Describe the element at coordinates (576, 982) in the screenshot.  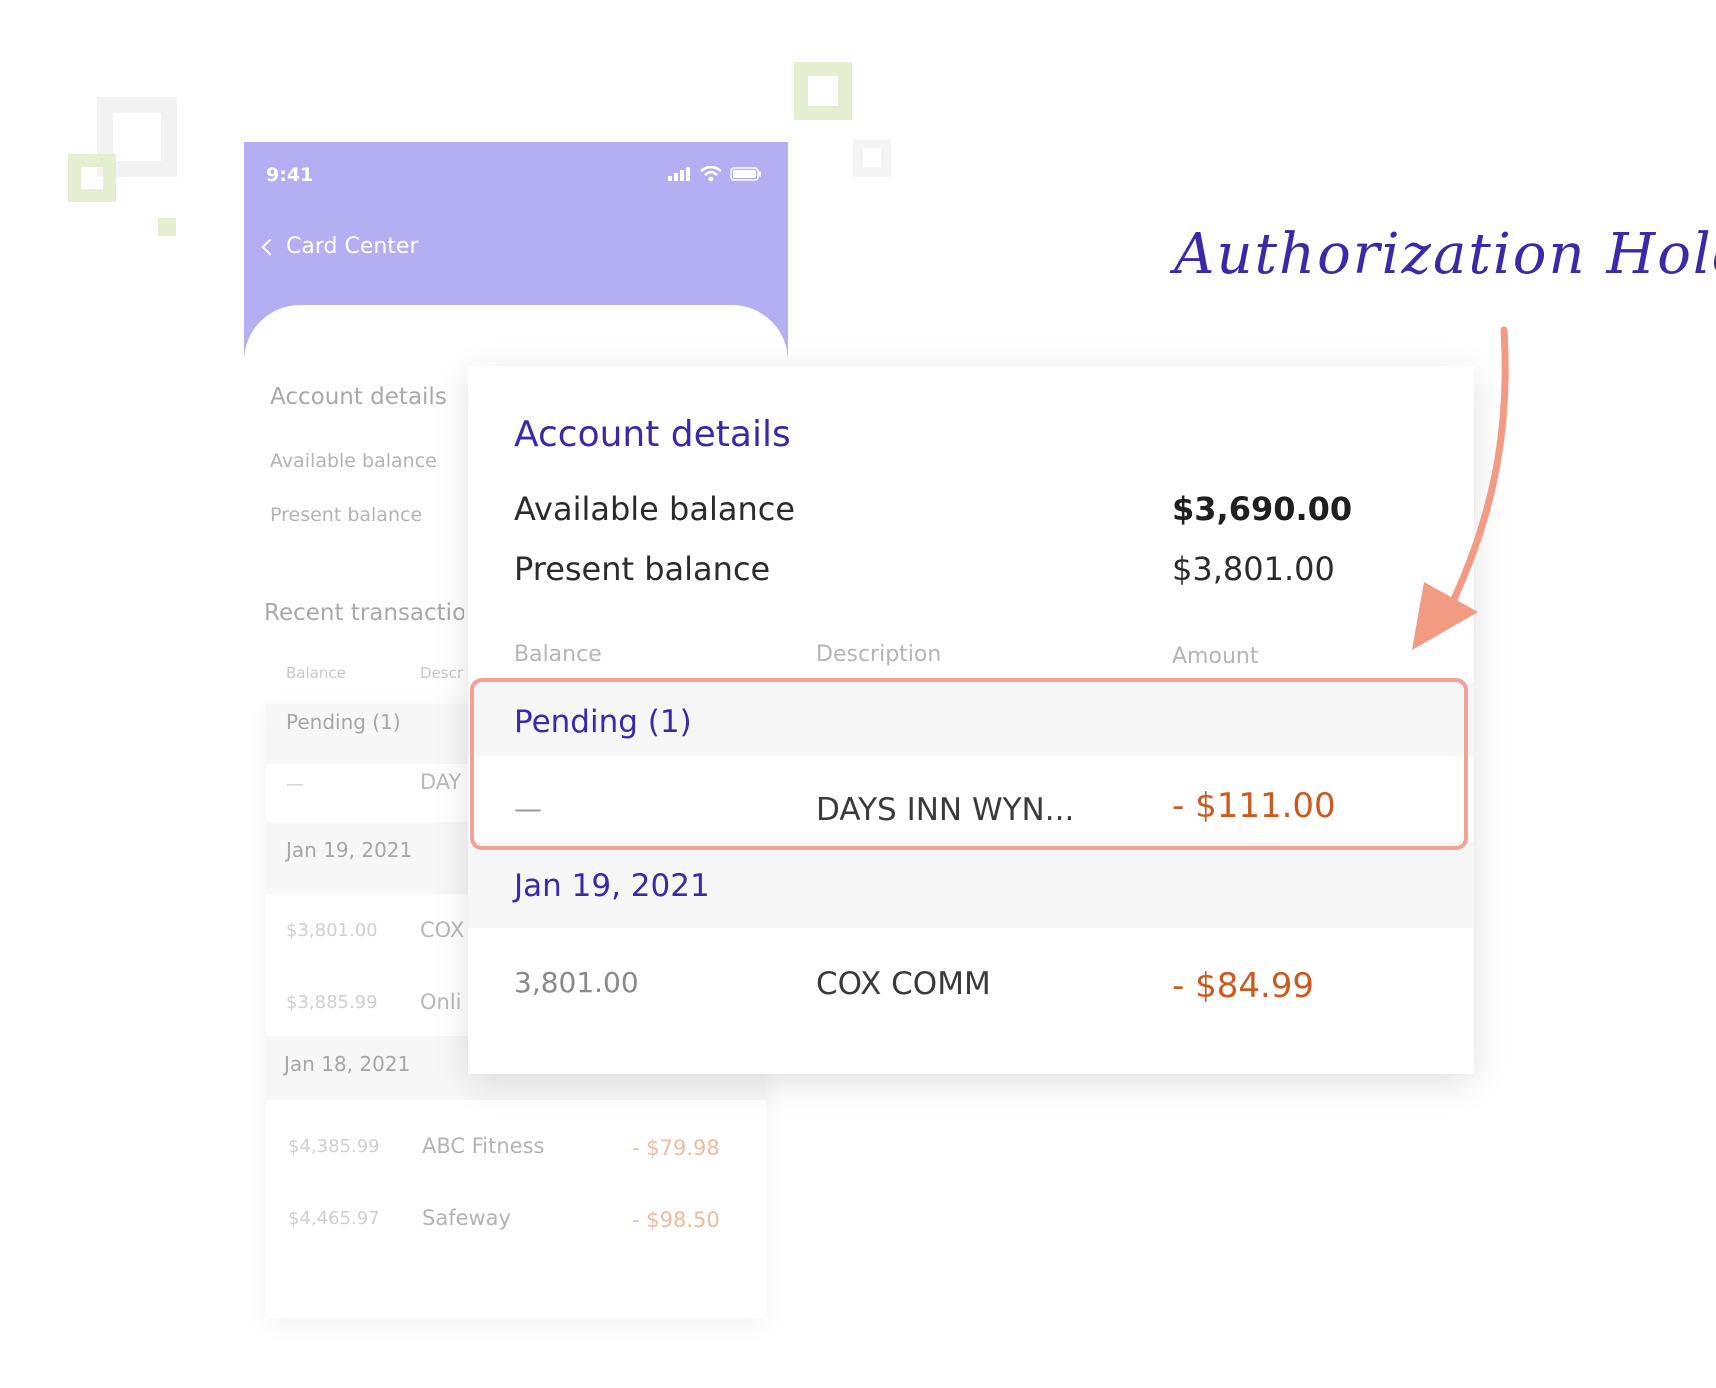
I see `date-row-balance: 3,801.00` at that location.